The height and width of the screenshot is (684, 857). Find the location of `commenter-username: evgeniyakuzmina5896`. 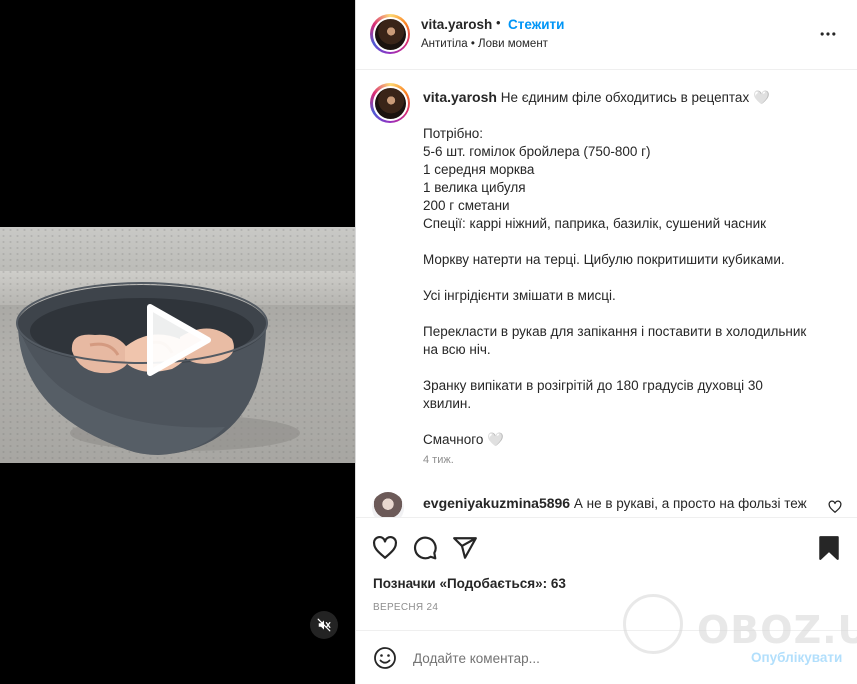

commenter-username: evgeniyakuzmina5896 is located at coordinates (496, 503).